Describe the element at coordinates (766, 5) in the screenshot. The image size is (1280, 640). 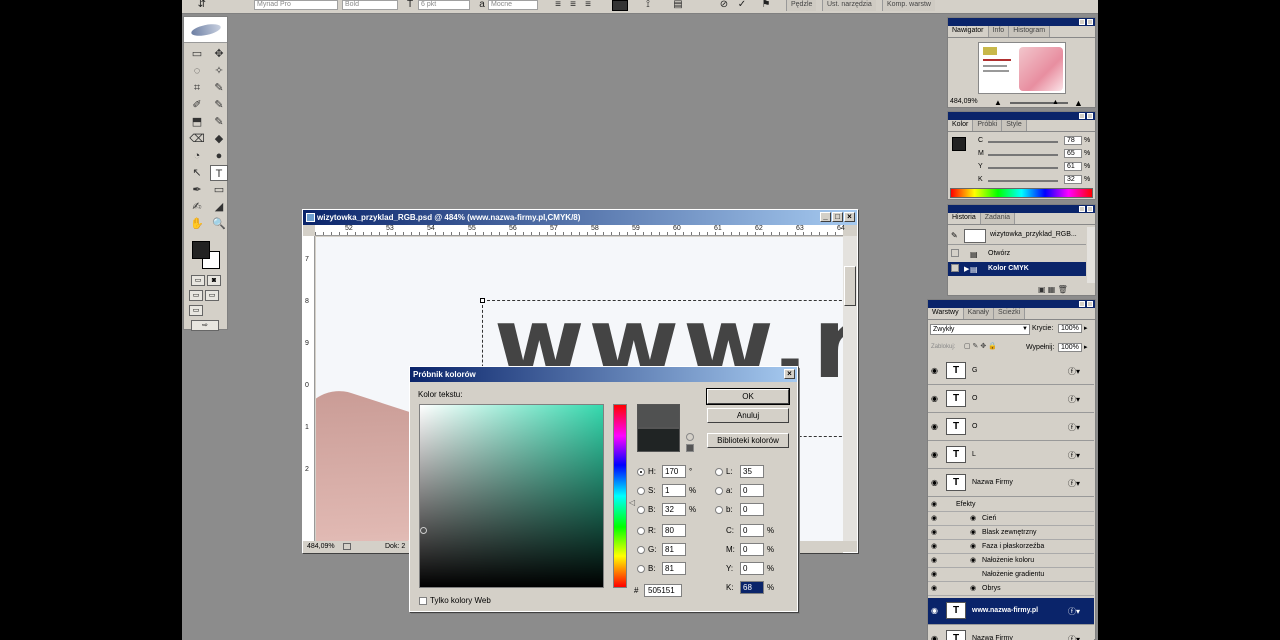
I see `tool-preset-icon: ⚑` at that location.